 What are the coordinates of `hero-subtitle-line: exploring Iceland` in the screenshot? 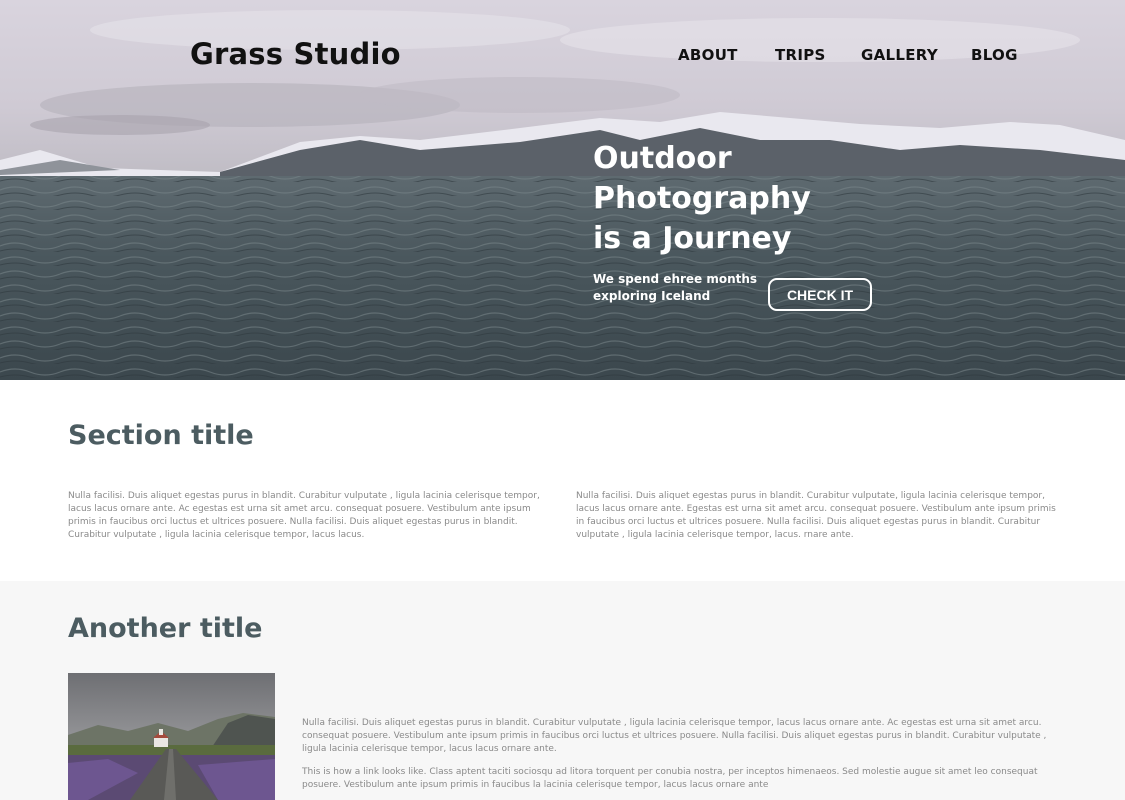 It's located at (652, 296).